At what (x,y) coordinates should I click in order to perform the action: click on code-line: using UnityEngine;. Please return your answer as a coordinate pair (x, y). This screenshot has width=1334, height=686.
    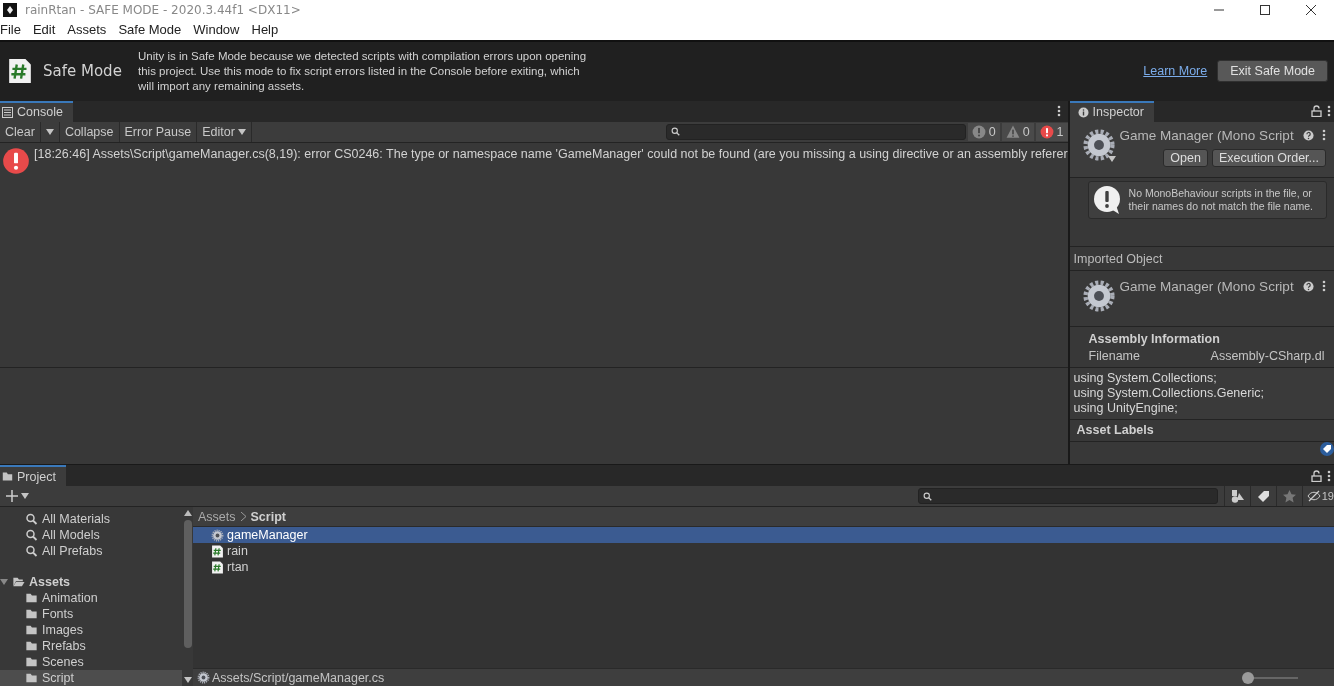
    Looking at the image, I should click on (1126, 408).